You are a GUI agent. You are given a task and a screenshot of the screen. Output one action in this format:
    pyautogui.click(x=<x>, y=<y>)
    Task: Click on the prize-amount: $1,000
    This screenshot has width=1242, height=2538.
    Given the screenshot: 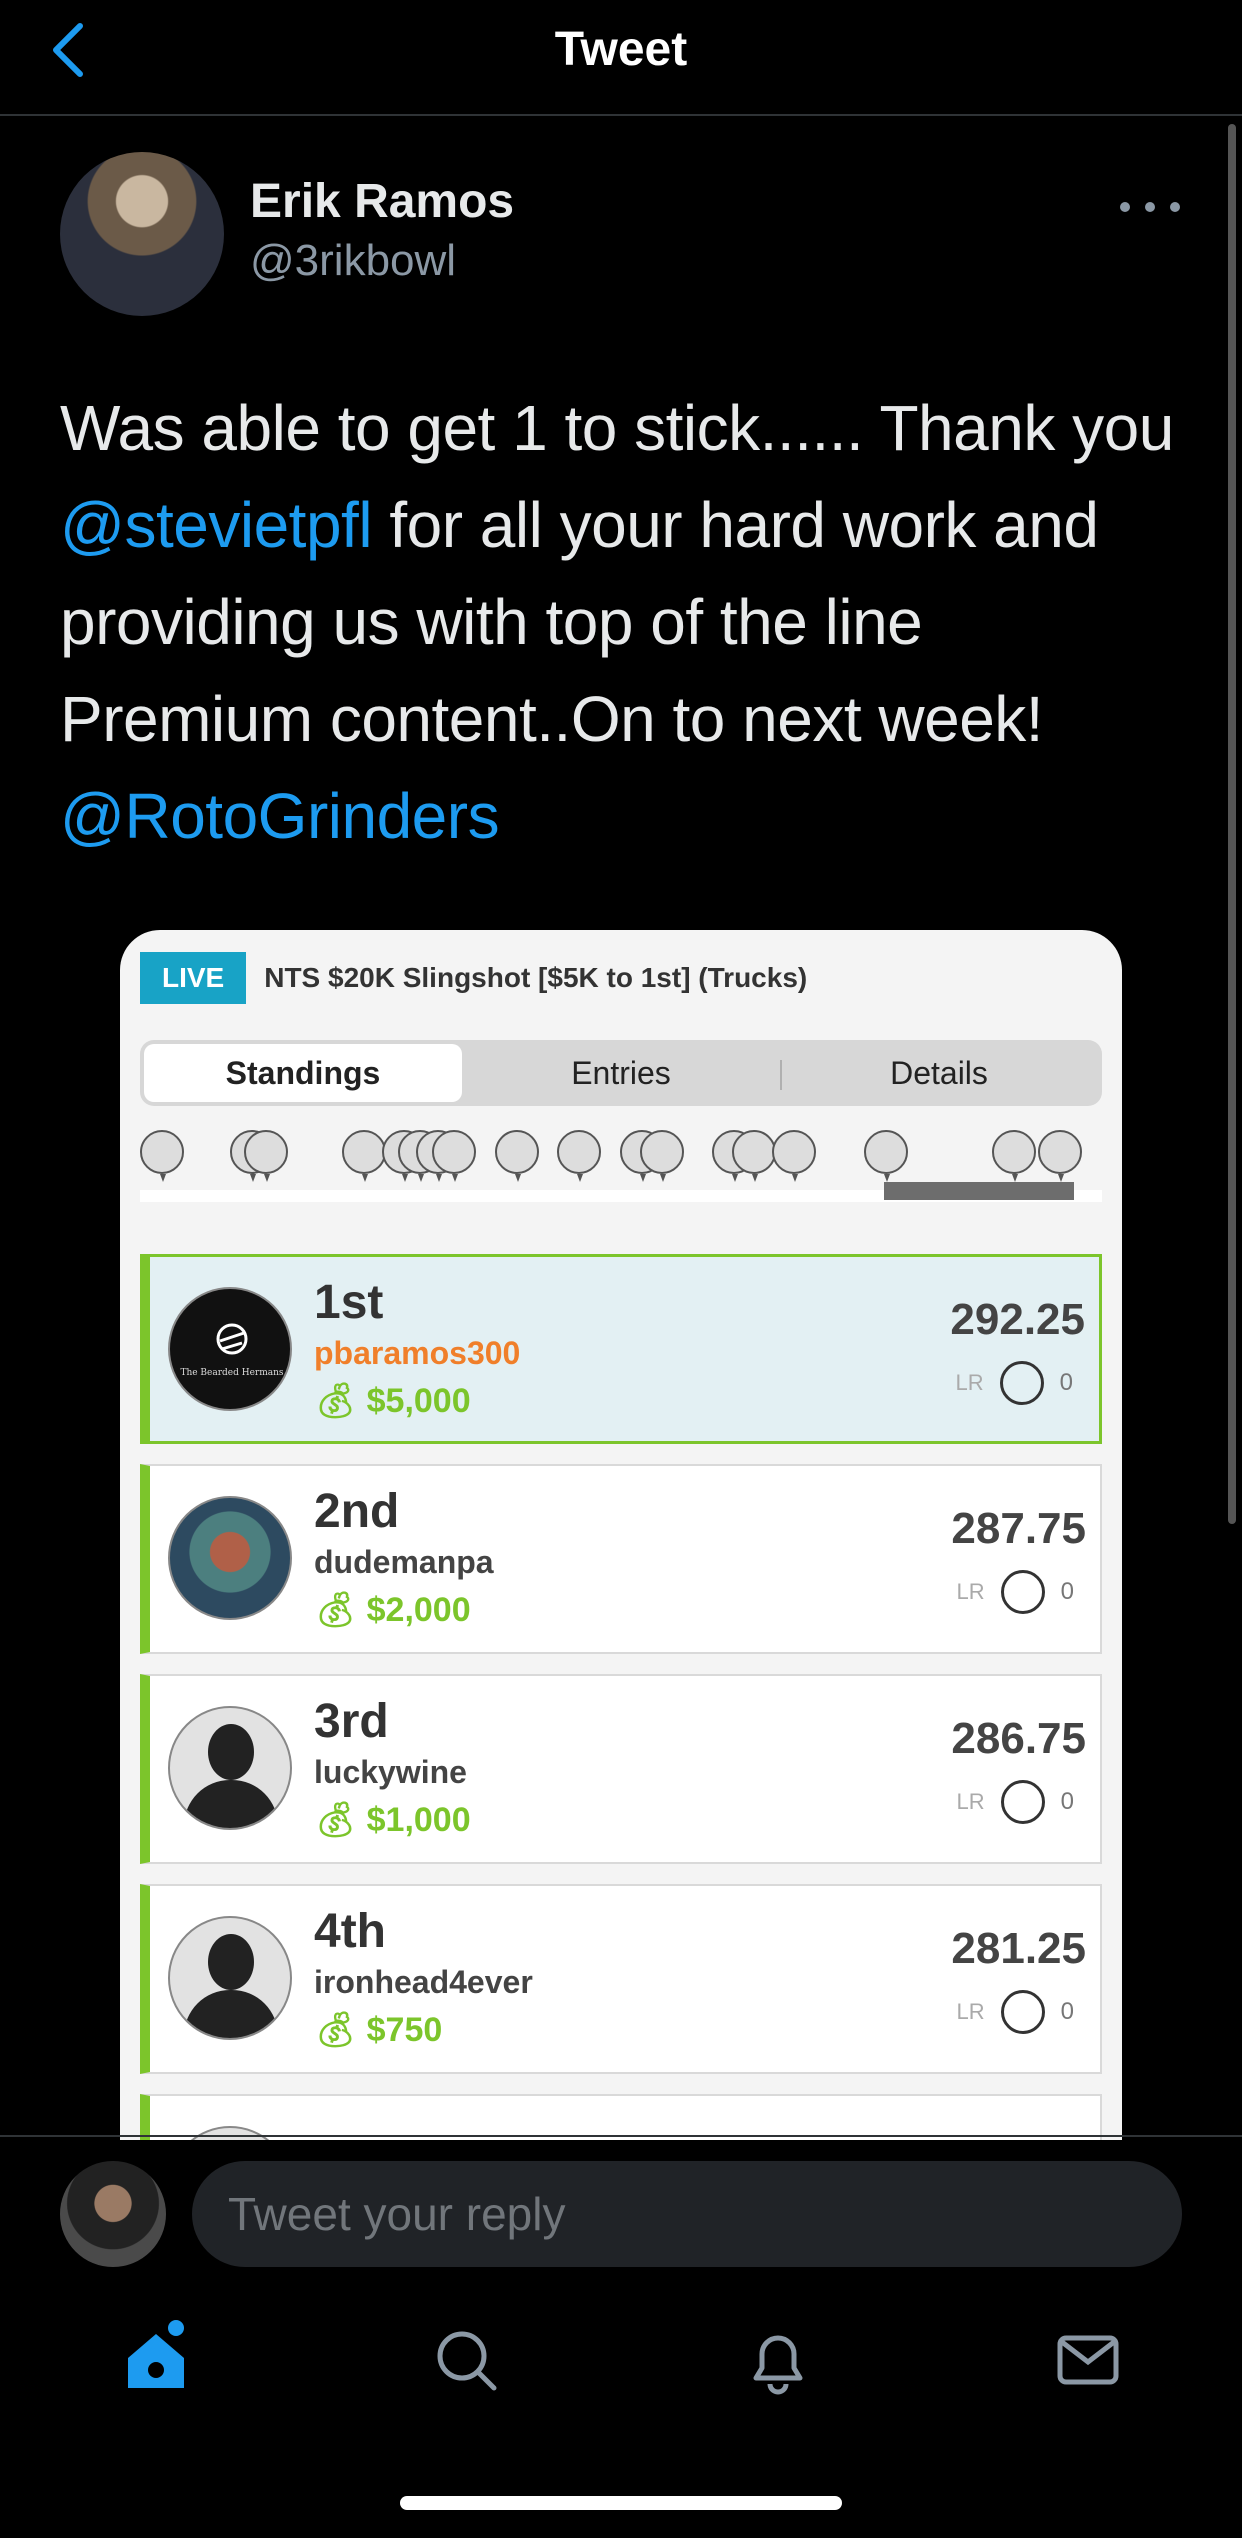 What is the action you would take?
    pyautogui.click(x=418, y=1820)
    